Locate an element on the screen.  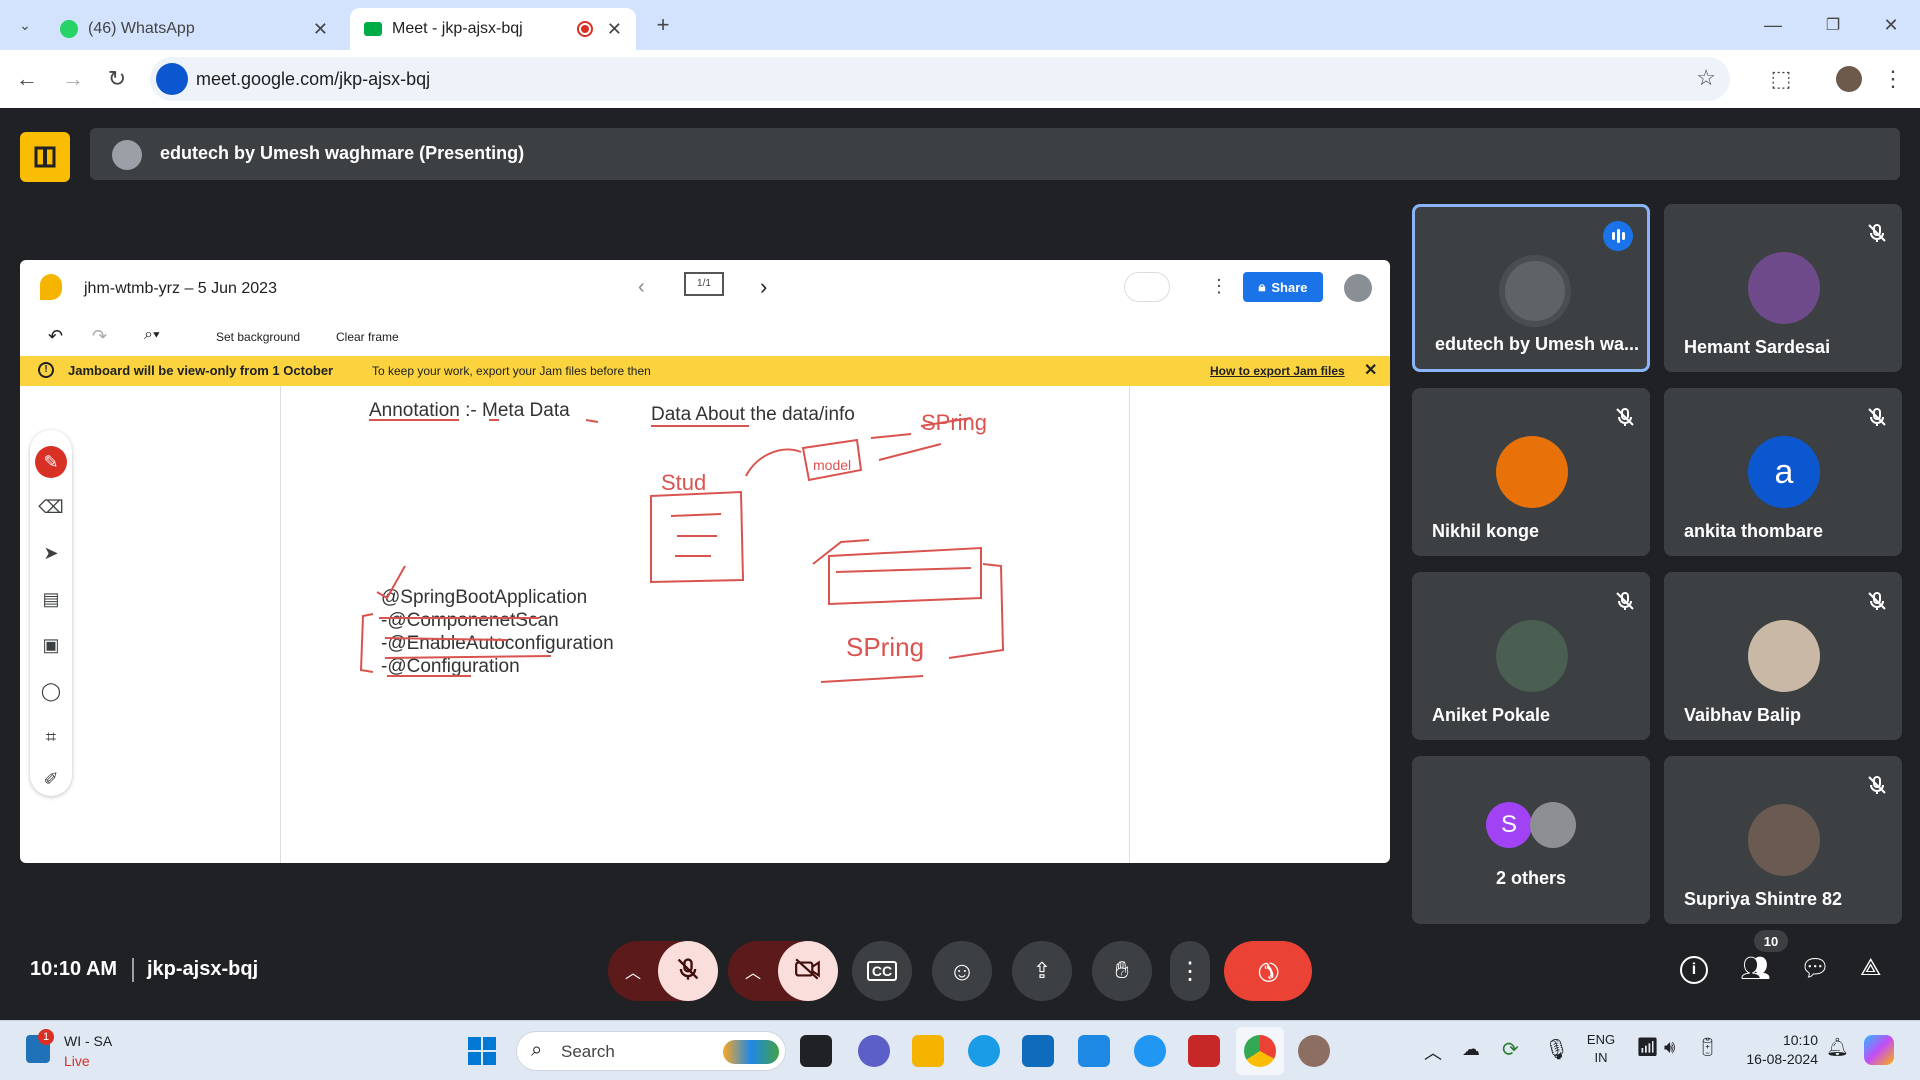
extensions-icon: ⬚ is located at coordinates (1781, 79).